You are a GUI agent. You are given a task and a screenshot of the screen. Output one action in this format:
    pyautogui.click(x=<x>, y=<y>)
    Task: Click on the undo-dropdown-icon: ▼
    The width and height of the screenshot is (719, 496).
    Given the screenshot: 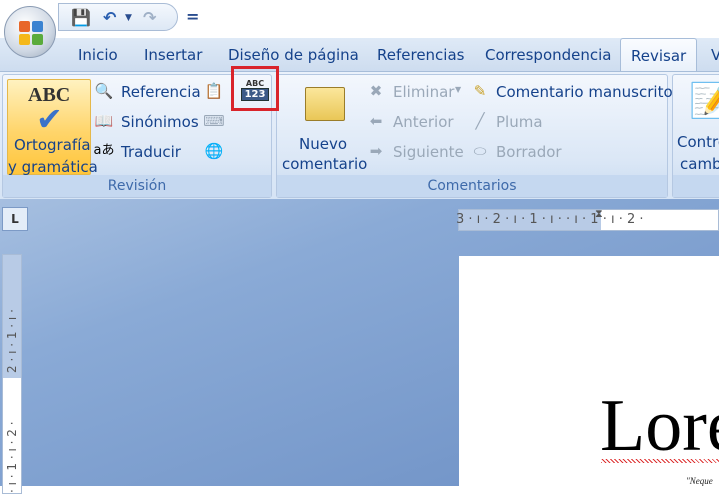 What is the action you would take?
    pyautogui.click(x=128, y=18)
    